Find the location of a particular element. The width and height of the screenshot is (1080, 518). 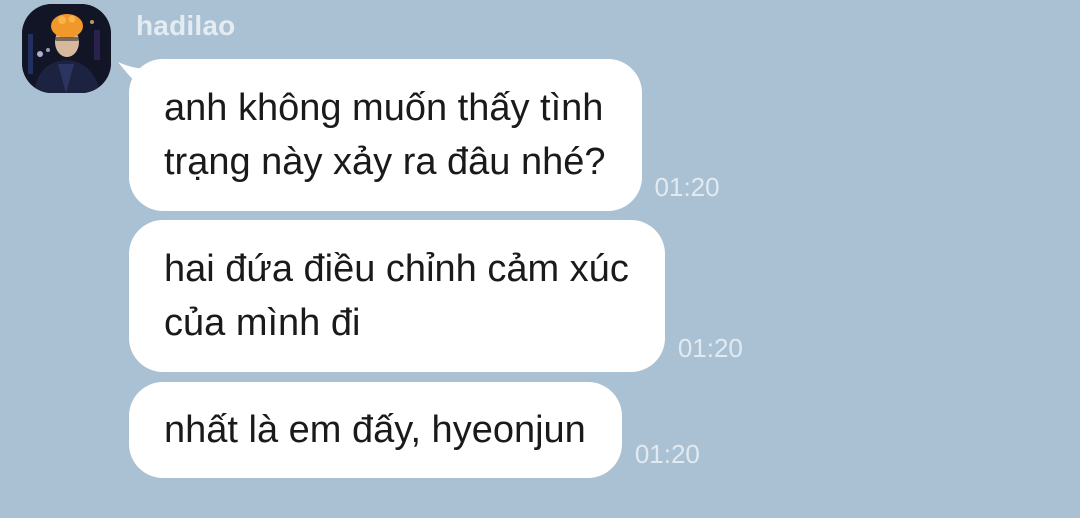

sender-avatar is located at coordinates (66, 48).